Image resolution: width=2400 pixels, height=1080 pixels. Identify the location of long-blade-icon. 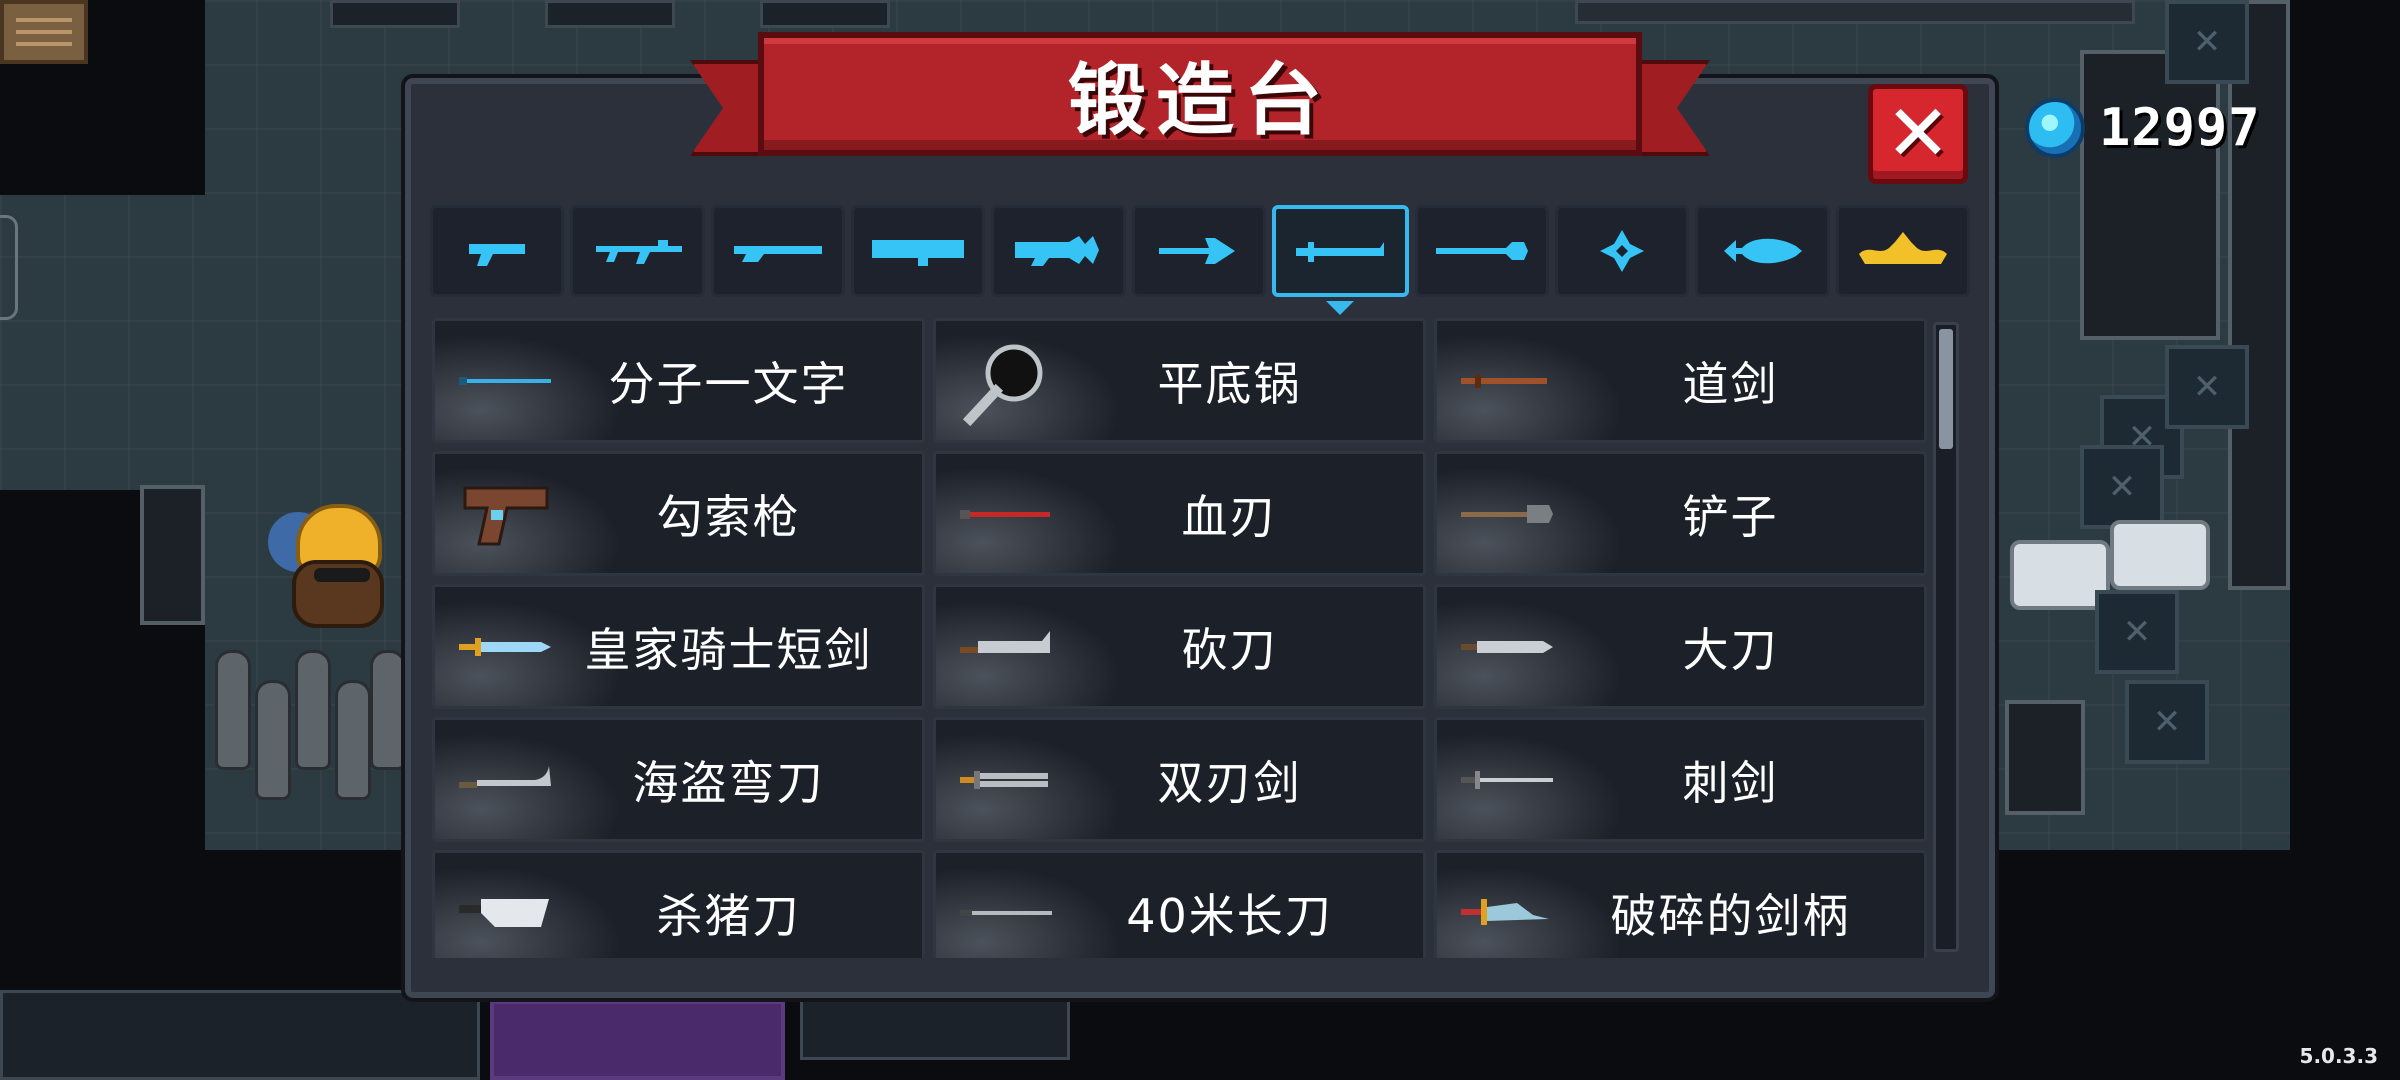
(1006, 905).